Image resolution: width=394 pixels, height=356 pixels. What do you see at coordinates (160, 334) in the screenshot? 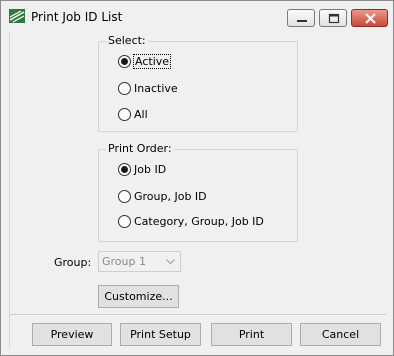
I see `print-setup-button: Print Setup` at bounding box center [160, 334].